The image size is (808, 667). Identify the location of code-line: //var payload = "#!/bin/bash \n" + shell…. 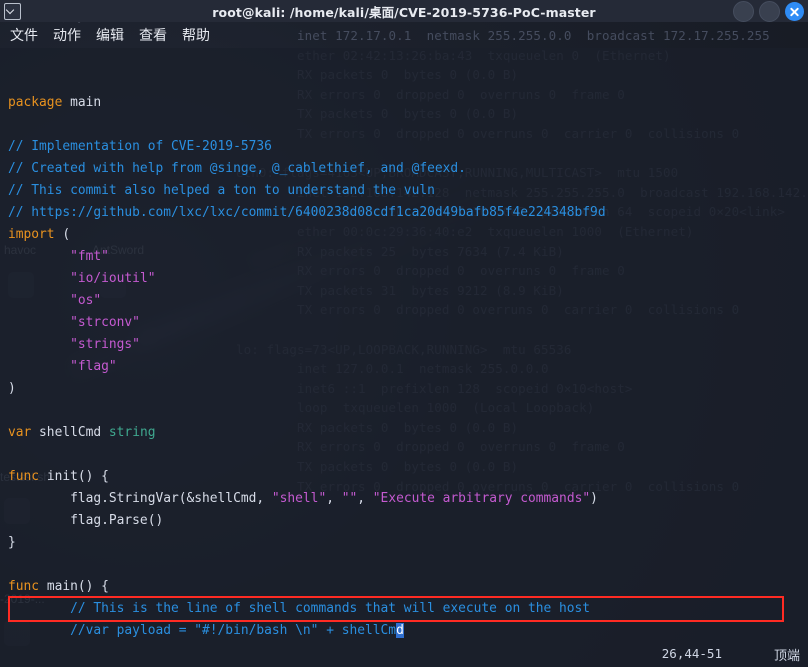
(408, 631).